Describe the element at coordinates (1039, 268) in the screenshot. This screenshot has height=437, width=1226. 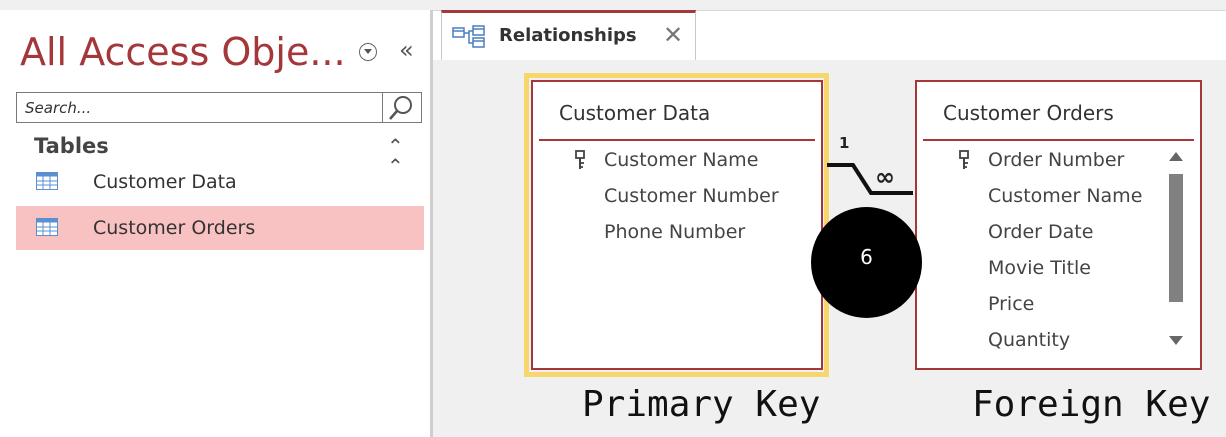
I see `field-movie-title: Movie Title` at that location.